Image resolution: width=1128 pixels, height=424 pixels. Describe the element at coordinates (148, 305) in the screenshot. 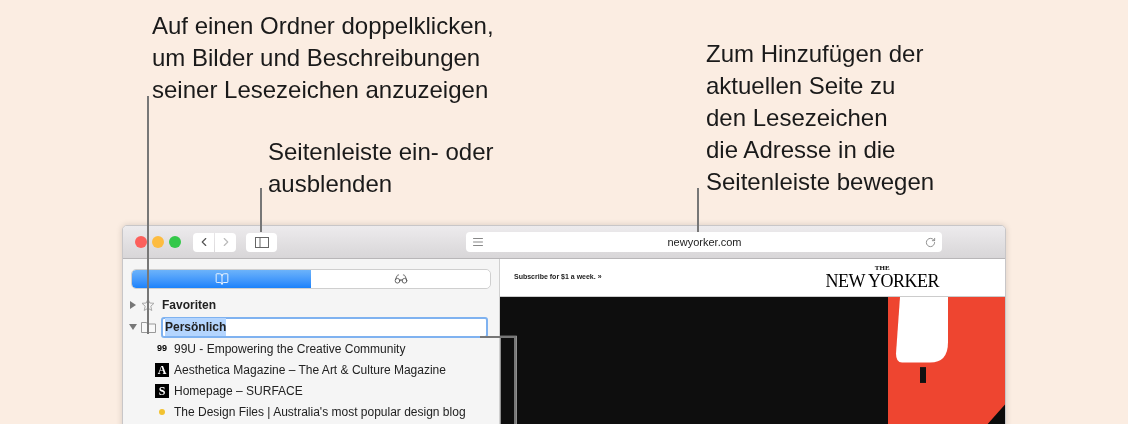

I see `star-icon` at that location.